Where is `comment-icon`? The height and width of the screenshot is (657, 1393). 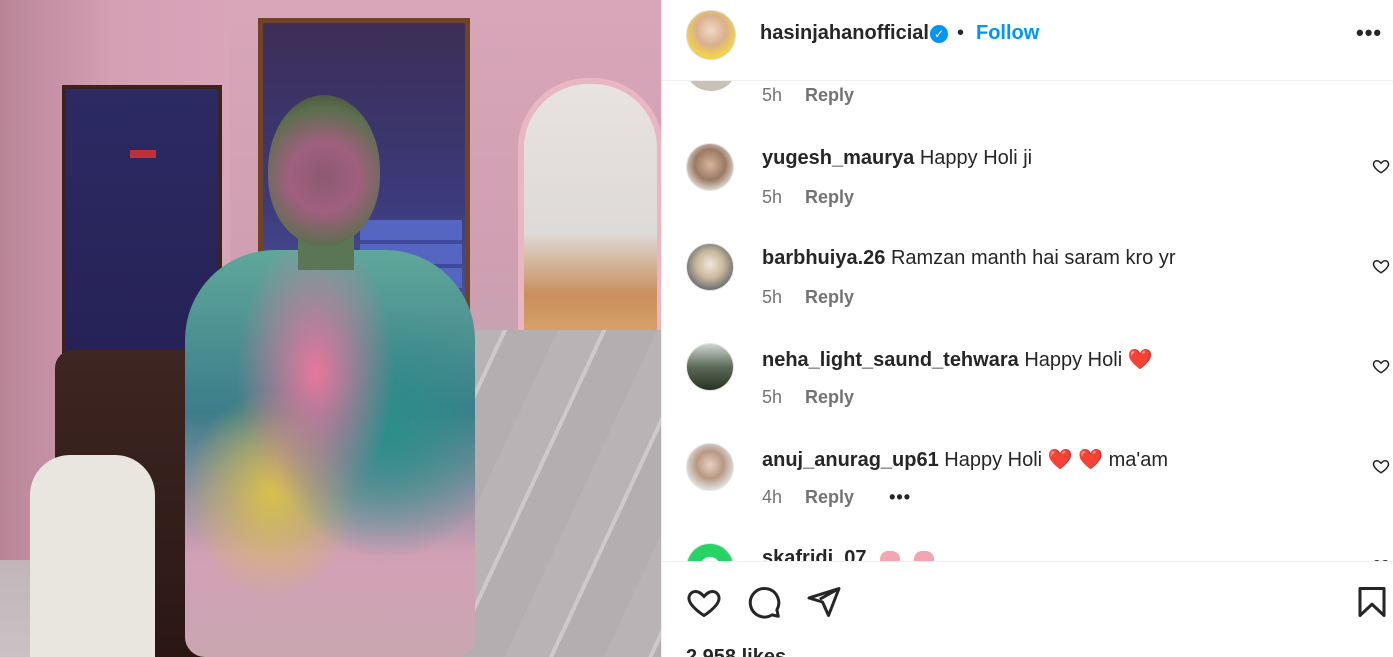
comment-icon is located at coordinates (764, 602).